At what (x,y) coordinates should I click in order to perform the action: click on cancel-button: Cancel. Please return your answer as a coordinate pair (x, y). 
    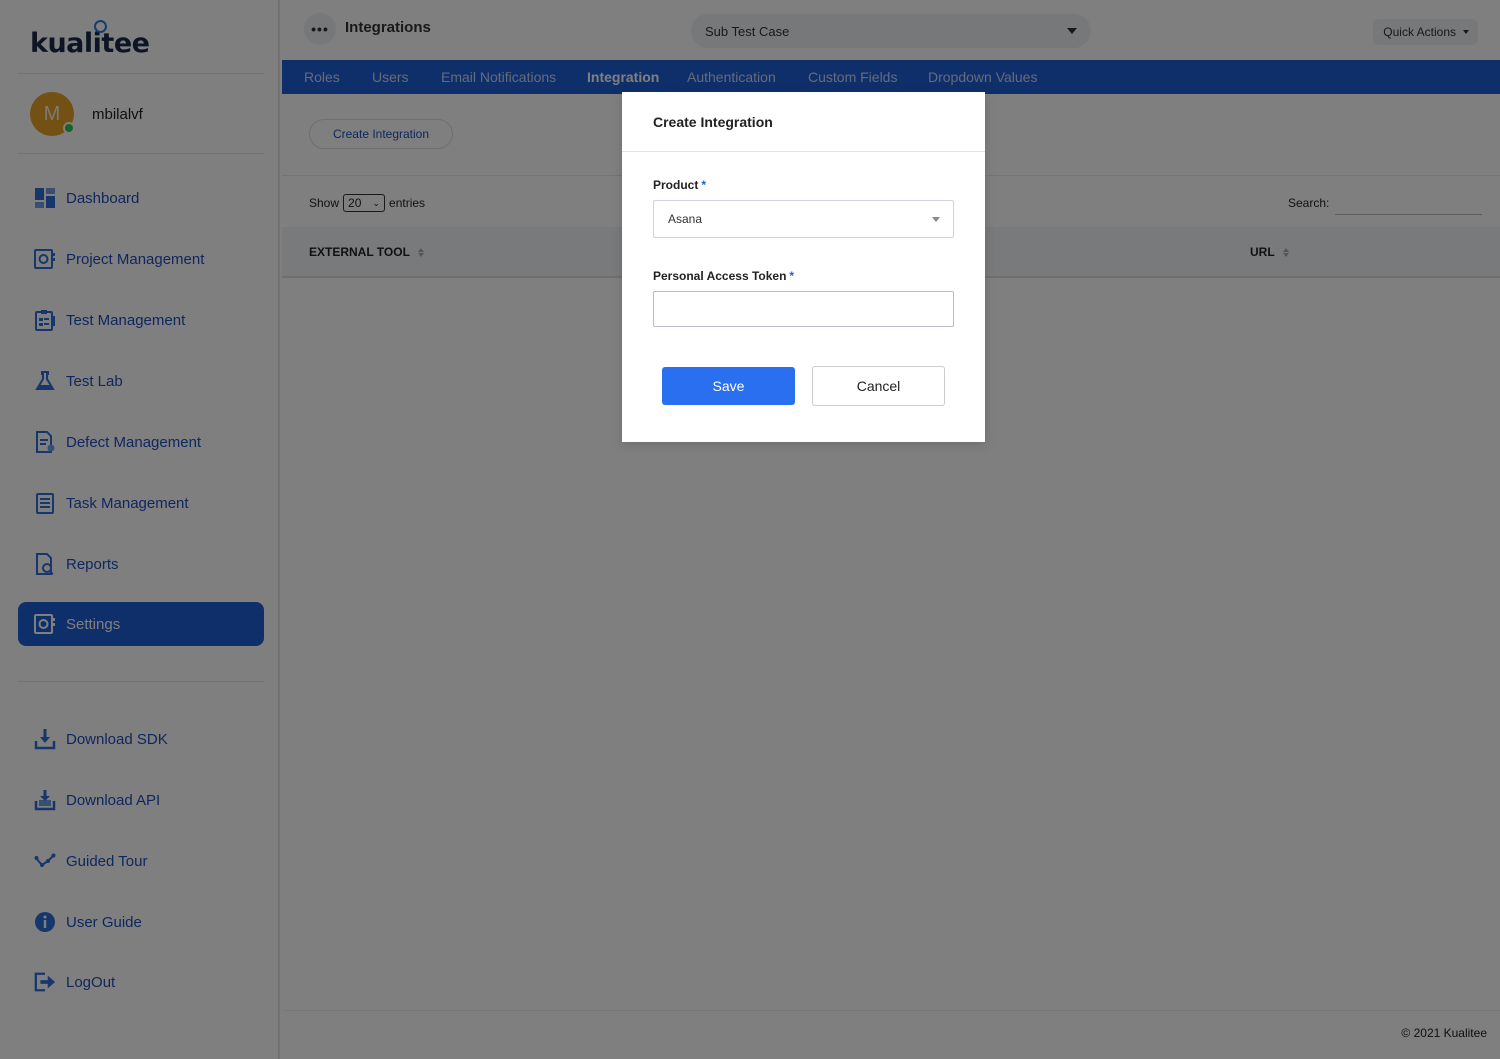
    Looking at the image, I should click on (878, 386).